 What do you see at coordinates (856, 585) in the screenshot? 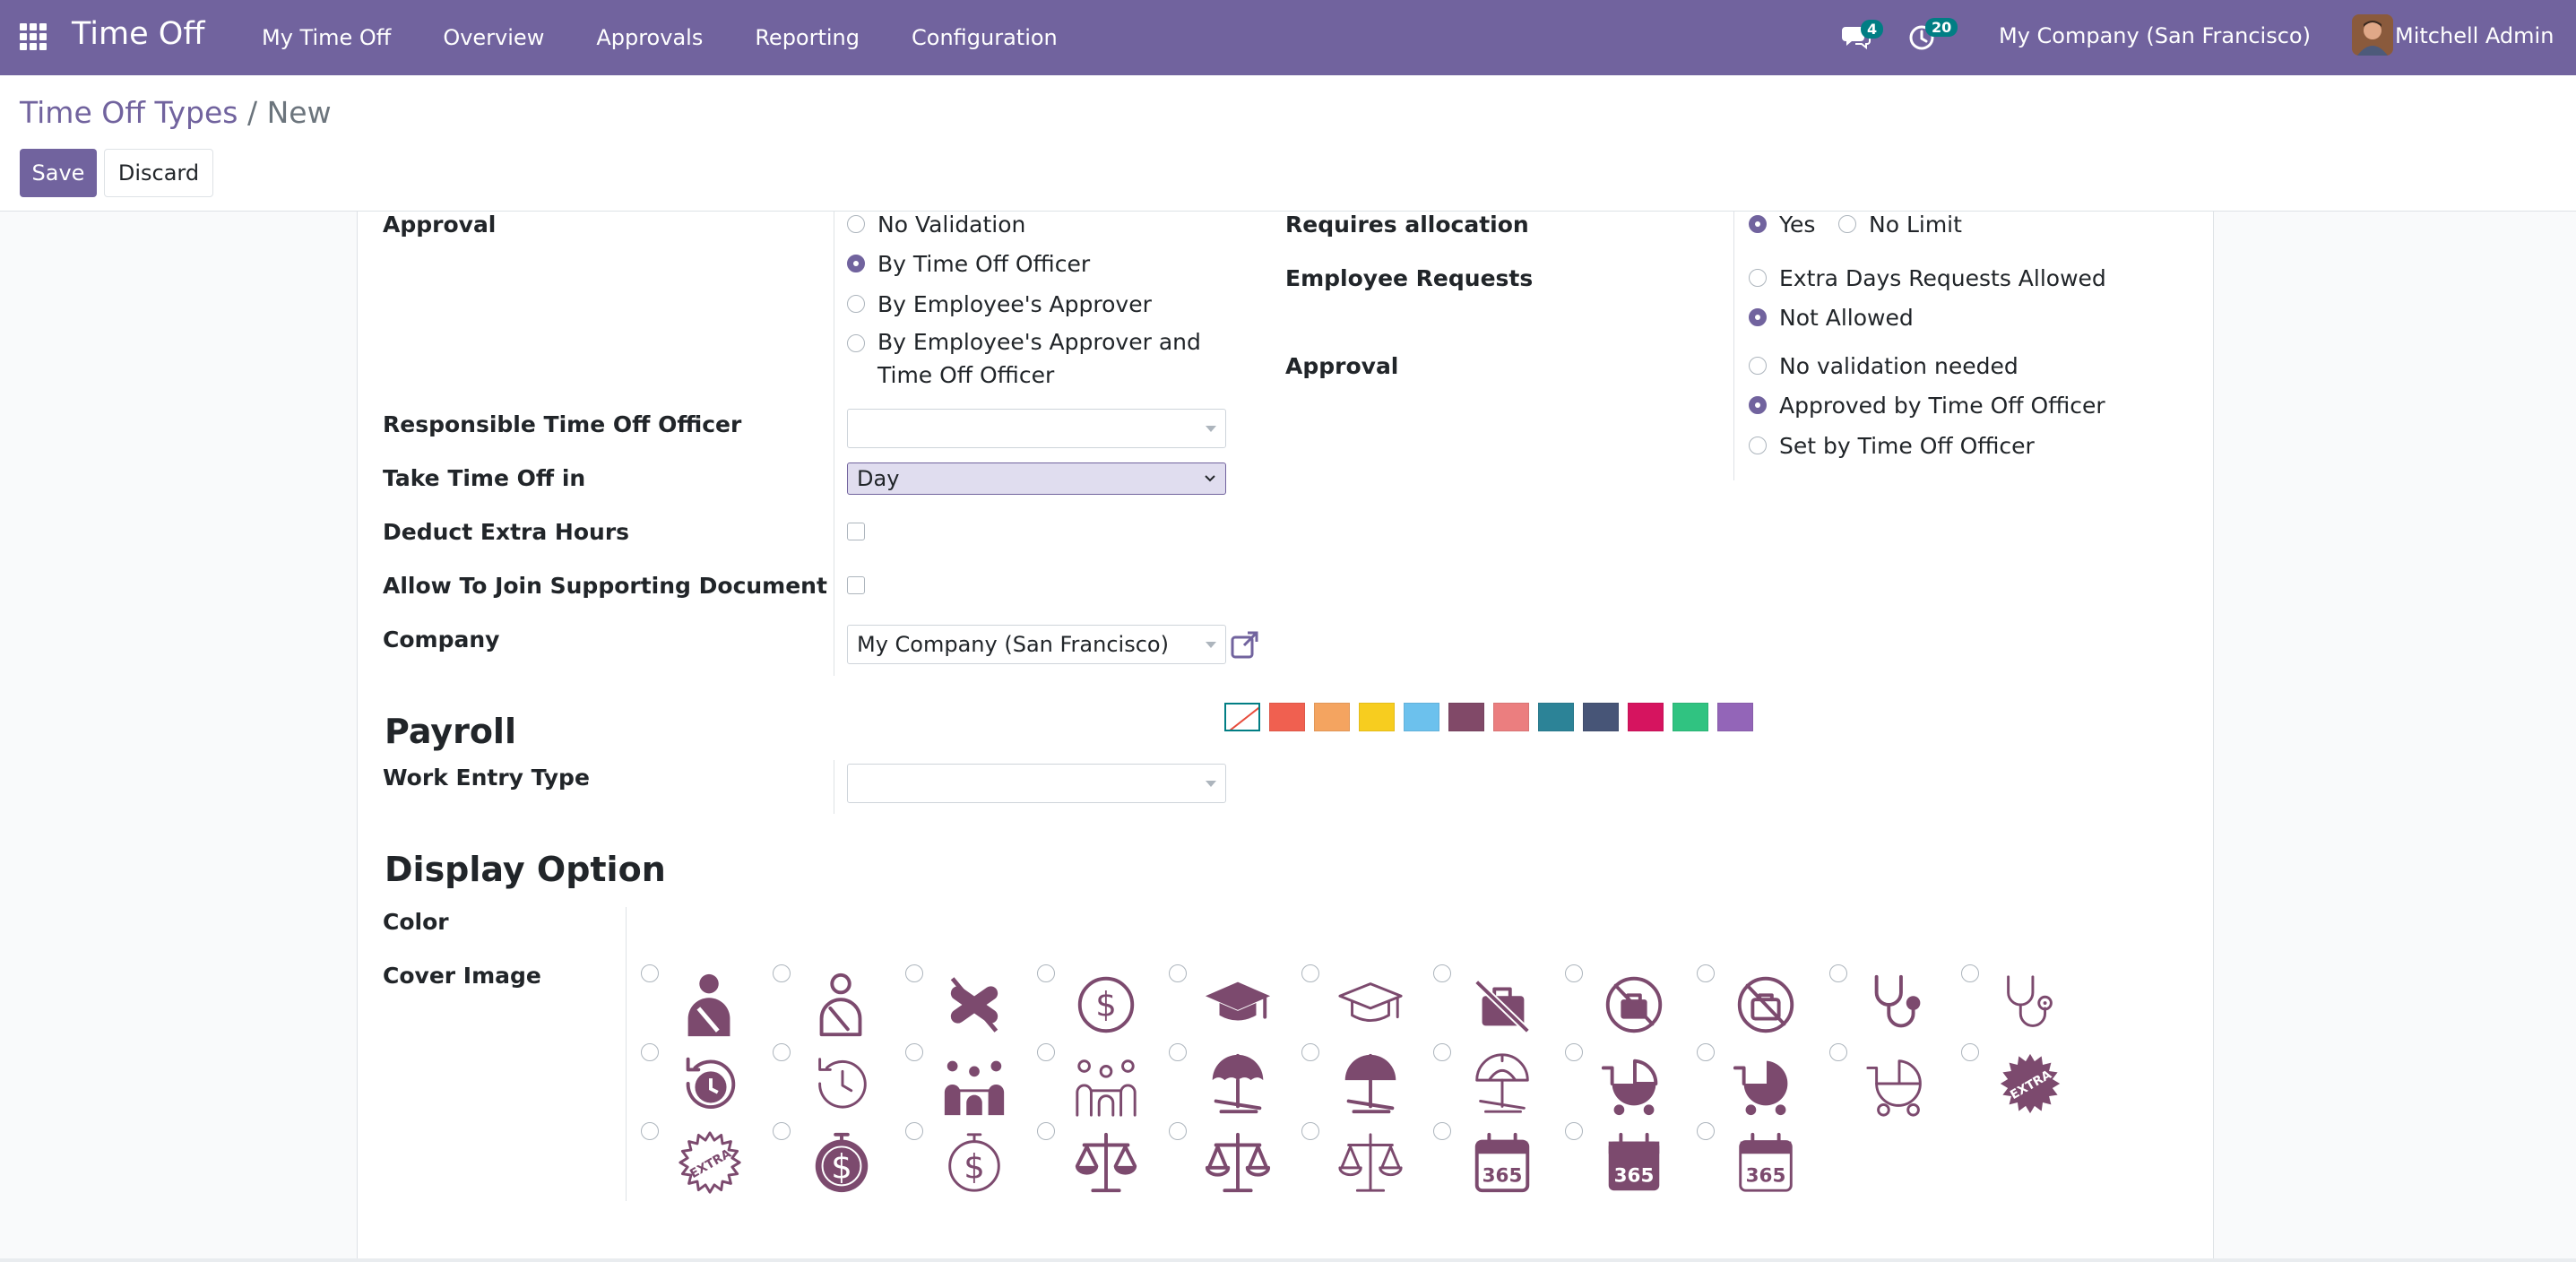
I see `supporting-doc-checkbox` at bounding box center [856, 585].